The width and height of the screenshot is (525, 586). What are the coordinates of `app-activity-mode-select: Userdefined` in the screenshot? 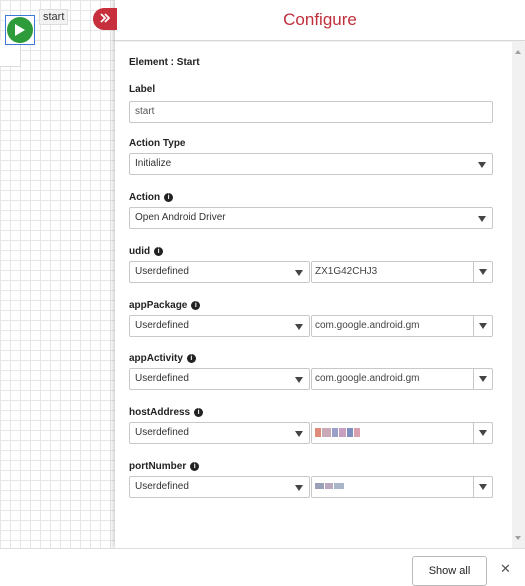 It's located at (219, 379).